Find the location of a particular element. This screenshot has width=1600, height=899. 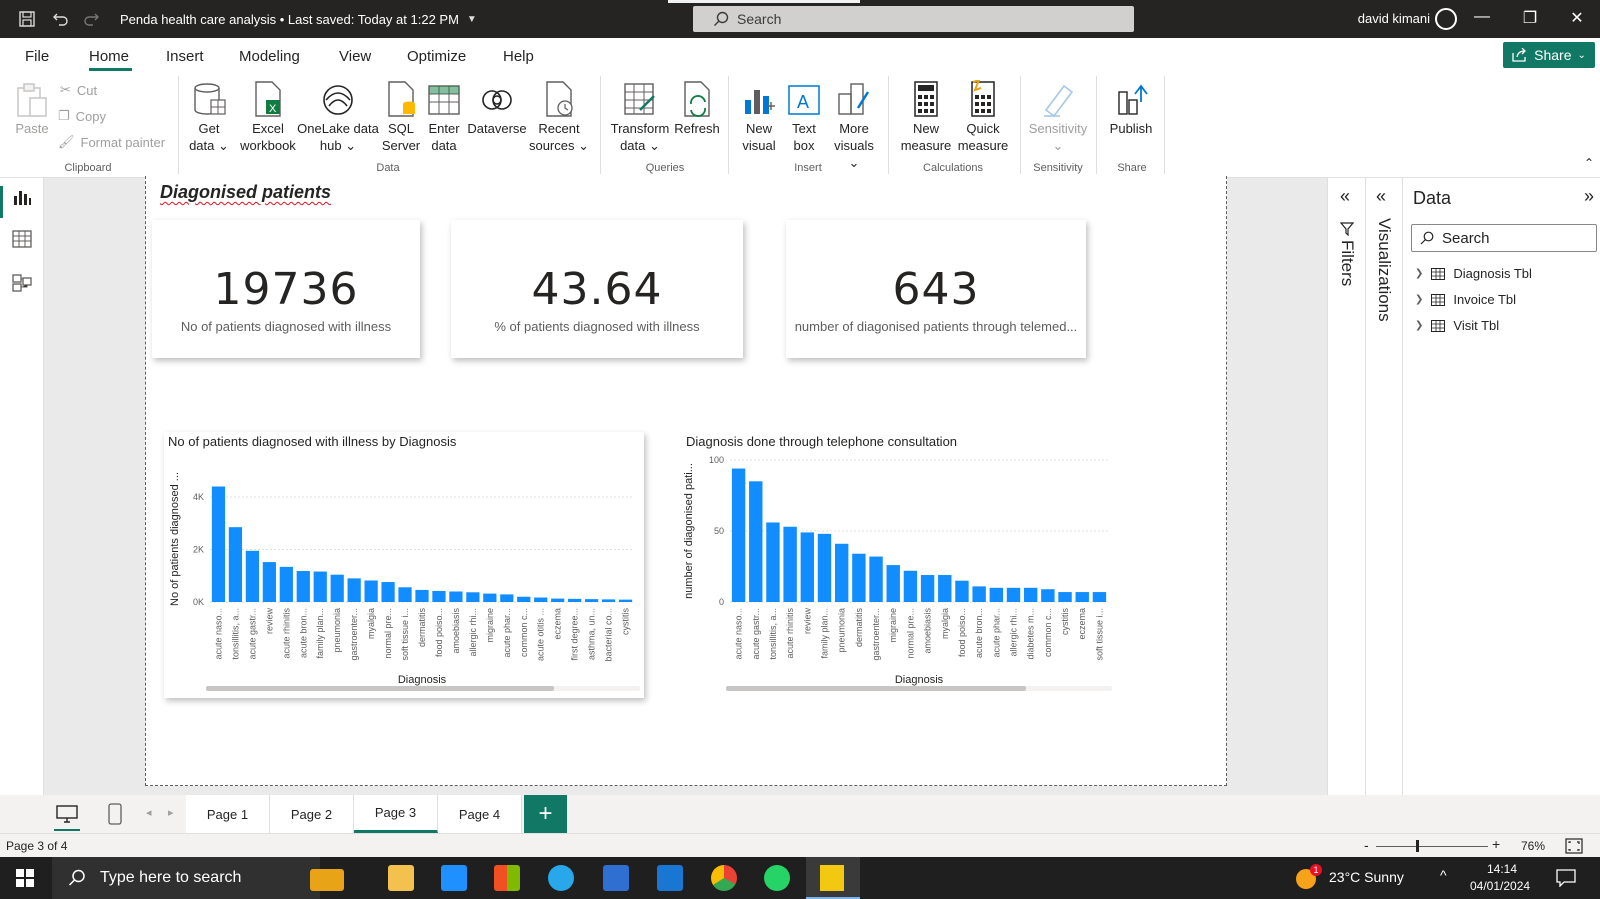

format-painter-button: 🖌 Format painter is located at coordinates (111, 142).